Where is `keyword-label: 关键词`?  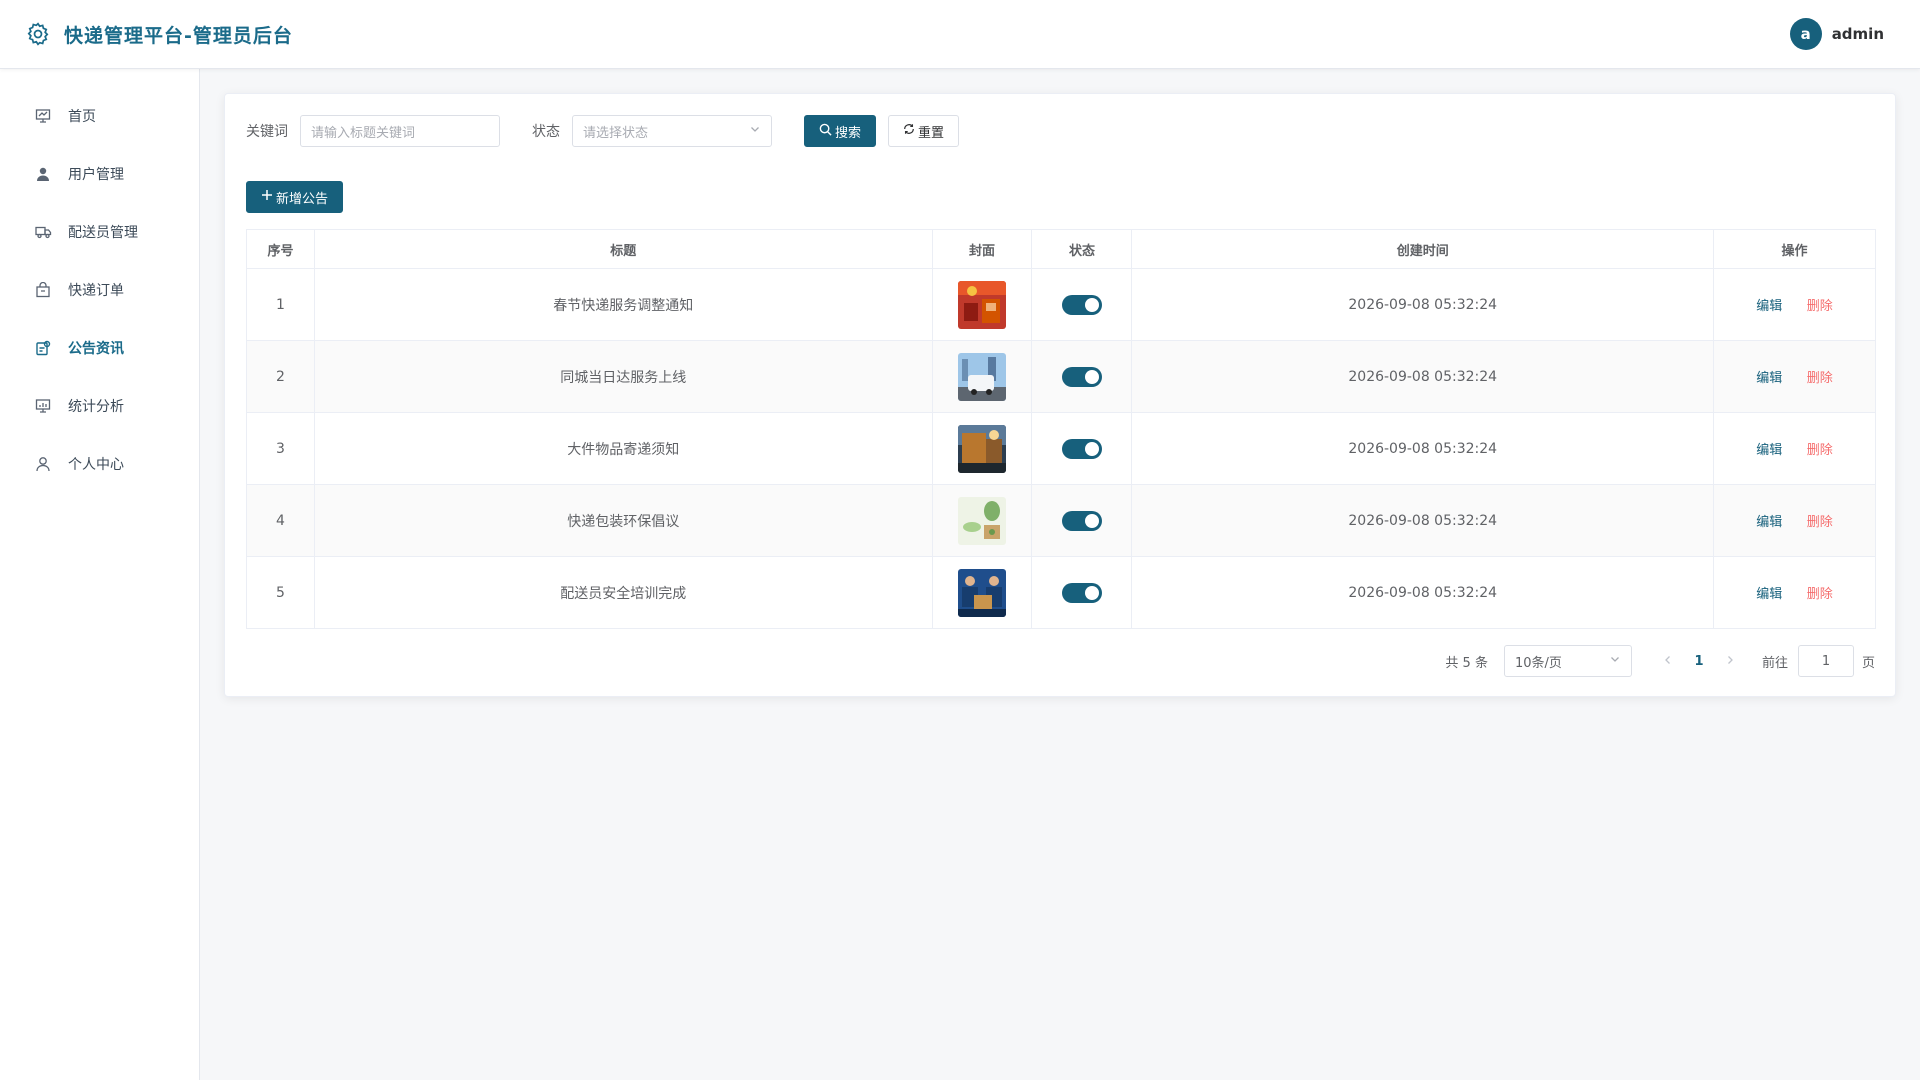
keyword-label: 关键词 is located at coordinates (267, 132).